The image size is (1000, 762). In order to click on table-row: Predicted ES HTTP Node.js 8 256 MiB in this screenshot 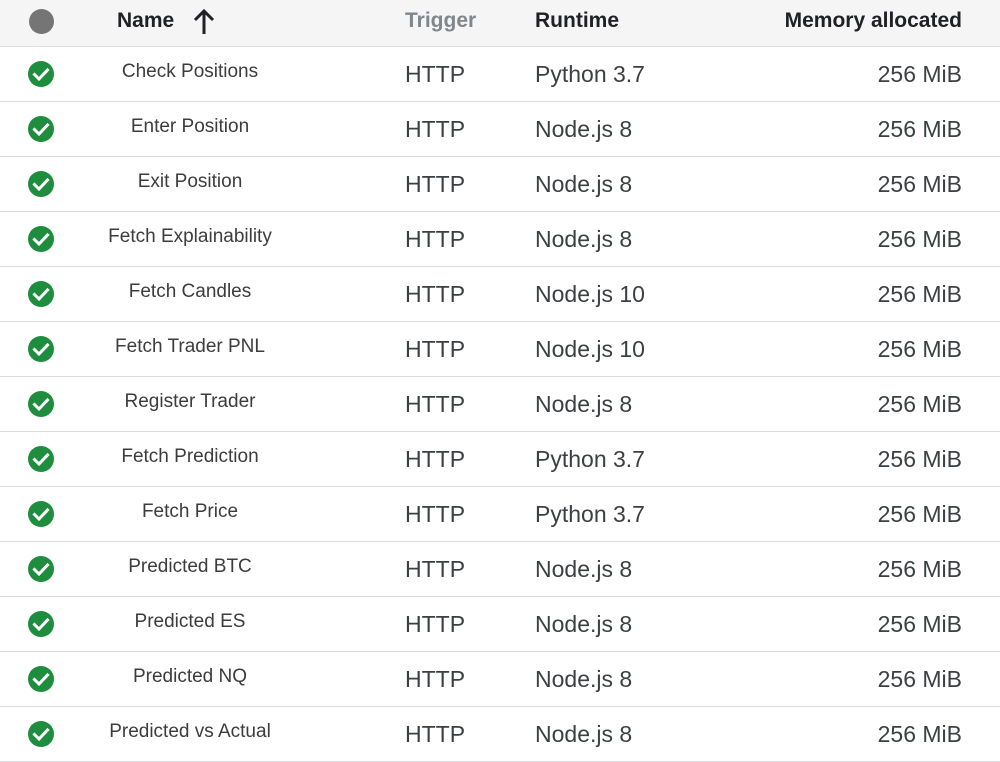, I will do `click(500, 624)`.